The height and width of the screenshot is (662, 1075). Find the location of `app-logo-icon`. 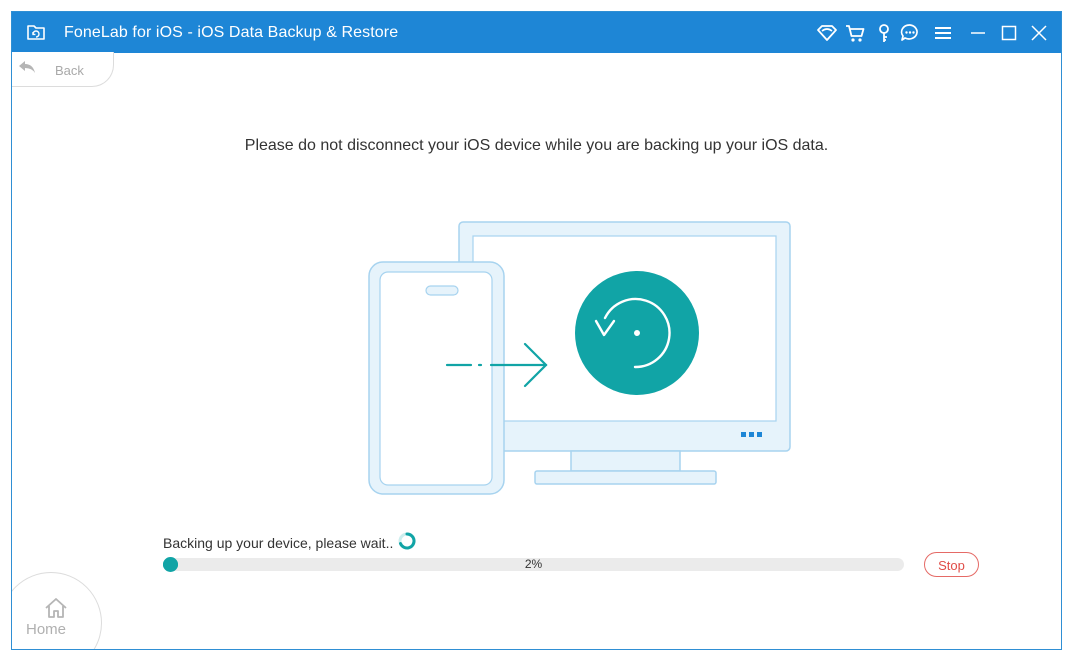

app-logo-icon is located at coordinates (36, 32).